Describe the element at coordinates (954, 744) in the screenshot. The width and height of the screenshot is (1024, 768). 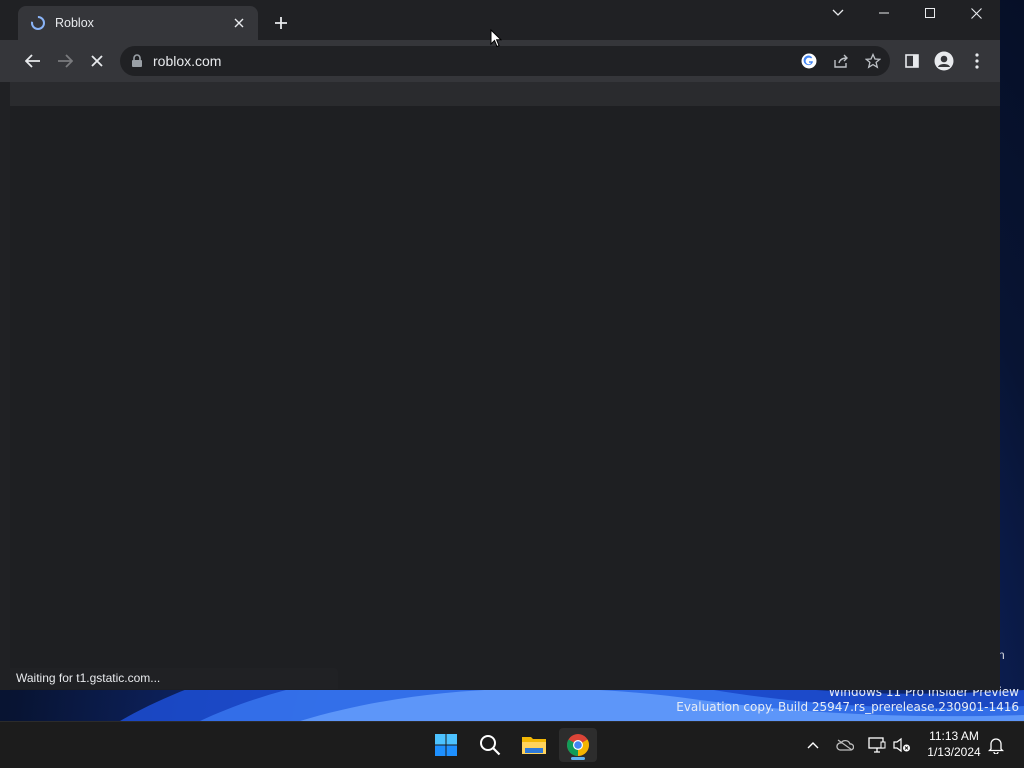
I see `system-clock: 11:13 AM 1/13/2024` at that location.